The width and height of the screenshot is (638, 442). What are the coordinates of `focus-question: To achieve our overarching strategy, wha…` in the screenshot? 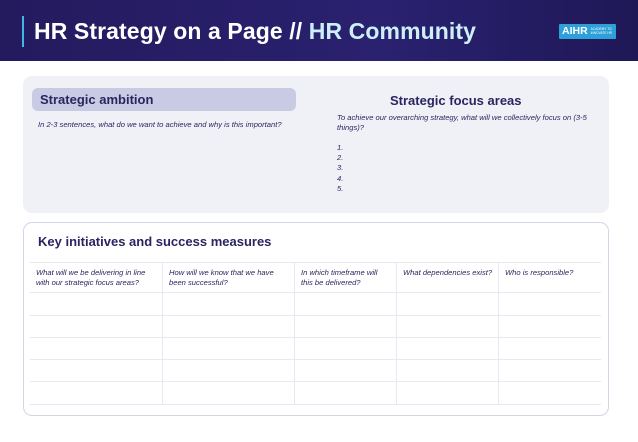 It's located at (462, 122).